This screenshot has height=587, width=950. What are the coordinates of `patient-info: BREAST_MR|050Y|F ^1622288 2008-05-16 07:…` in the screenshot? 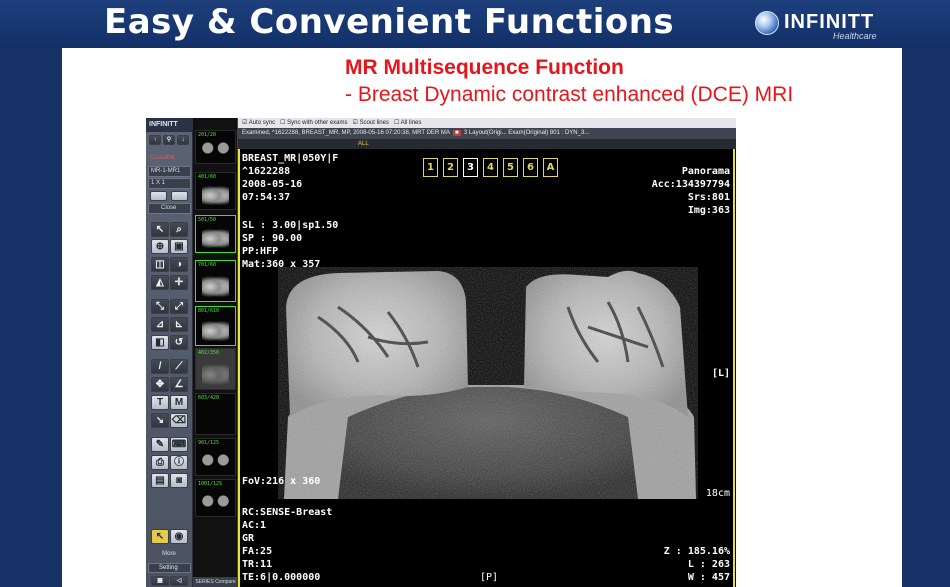 It's located at (290, 178).